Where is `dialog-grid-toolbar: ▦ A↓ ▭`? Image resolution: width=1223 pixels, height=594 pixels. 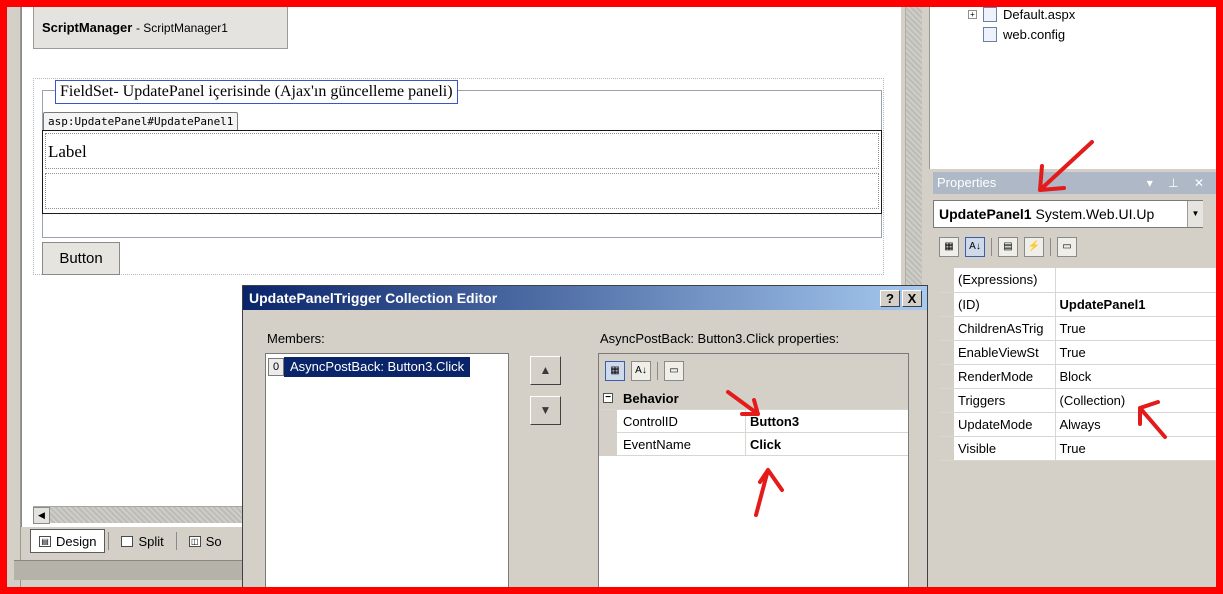 dialog-grid-toolbar: ▦ A↓ ▭ is located at coordinates (753, 370).